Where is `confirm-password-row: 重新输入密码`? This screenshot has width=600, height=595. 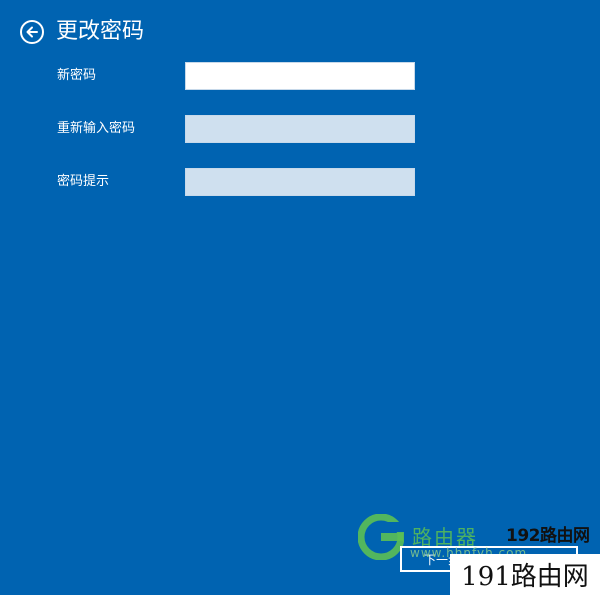
confirm-password-row: 重新输入密码 is located at coordinates (237, 129).